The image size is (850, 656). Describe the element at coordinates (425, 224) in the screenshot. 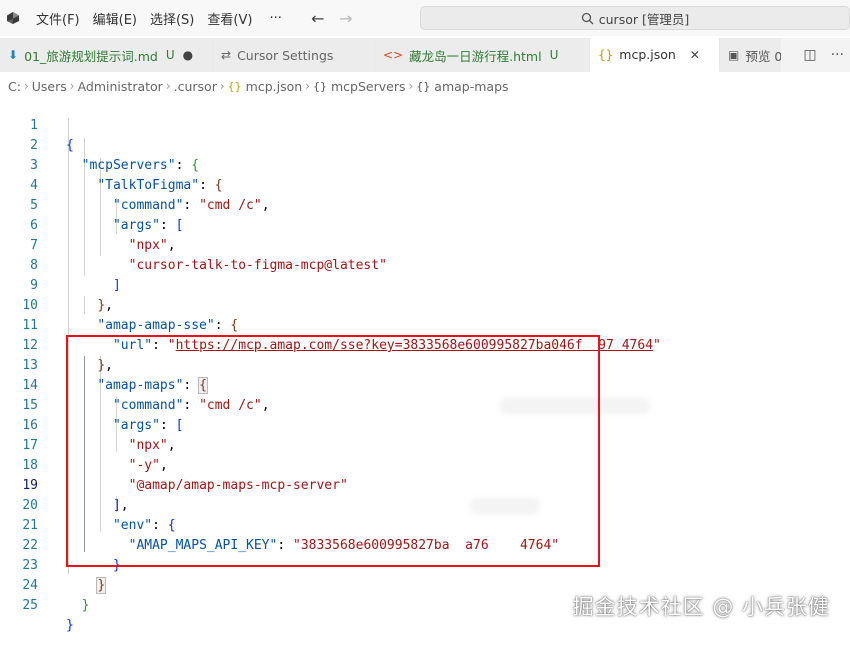

I see `code-line: 6 "npx",` at that location.